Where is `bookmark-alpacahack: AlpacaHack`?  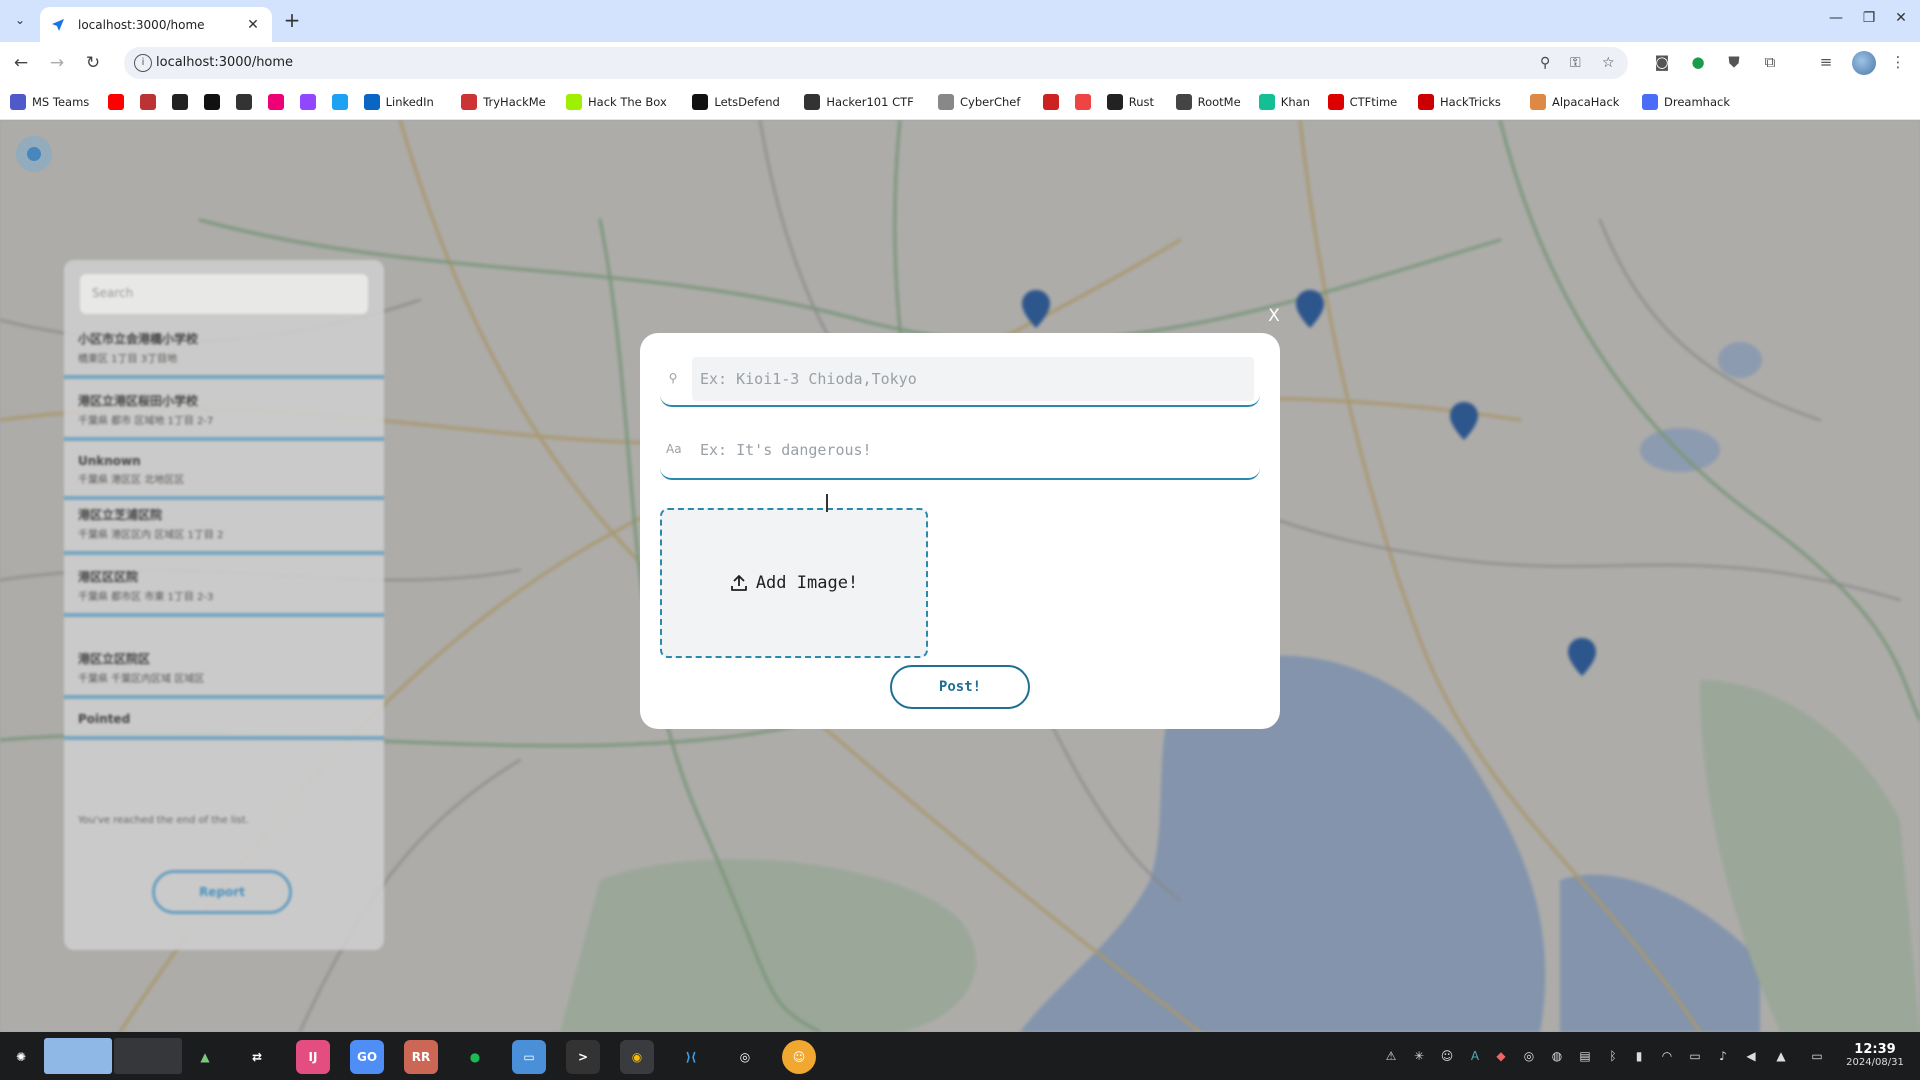
bookmark-alpacahack: AlpacaHack is located at coordinates (1574, 102).